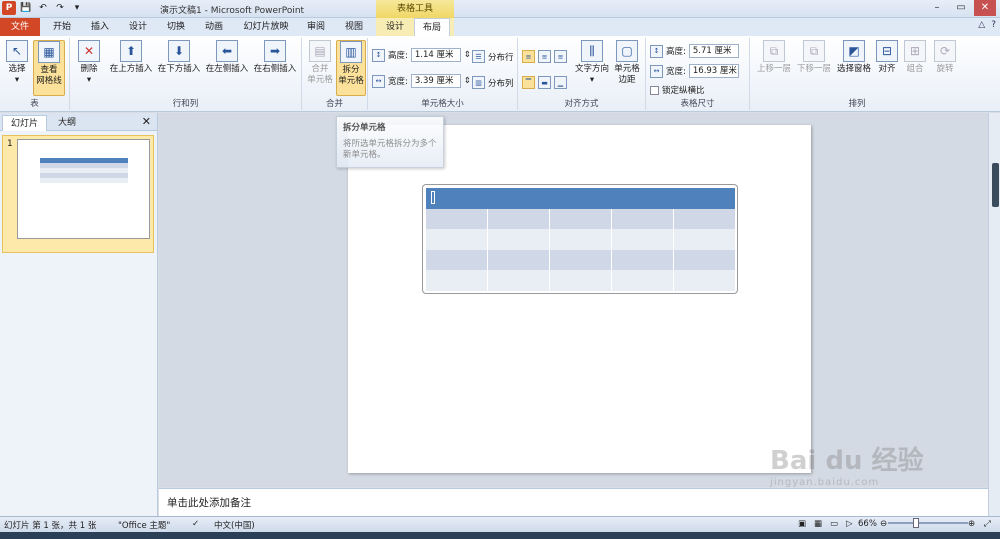  What do you see at coordinates (176, 27) in the screenshot?
I see `tab-transitions: 切换` at bounding box center [176, 27].